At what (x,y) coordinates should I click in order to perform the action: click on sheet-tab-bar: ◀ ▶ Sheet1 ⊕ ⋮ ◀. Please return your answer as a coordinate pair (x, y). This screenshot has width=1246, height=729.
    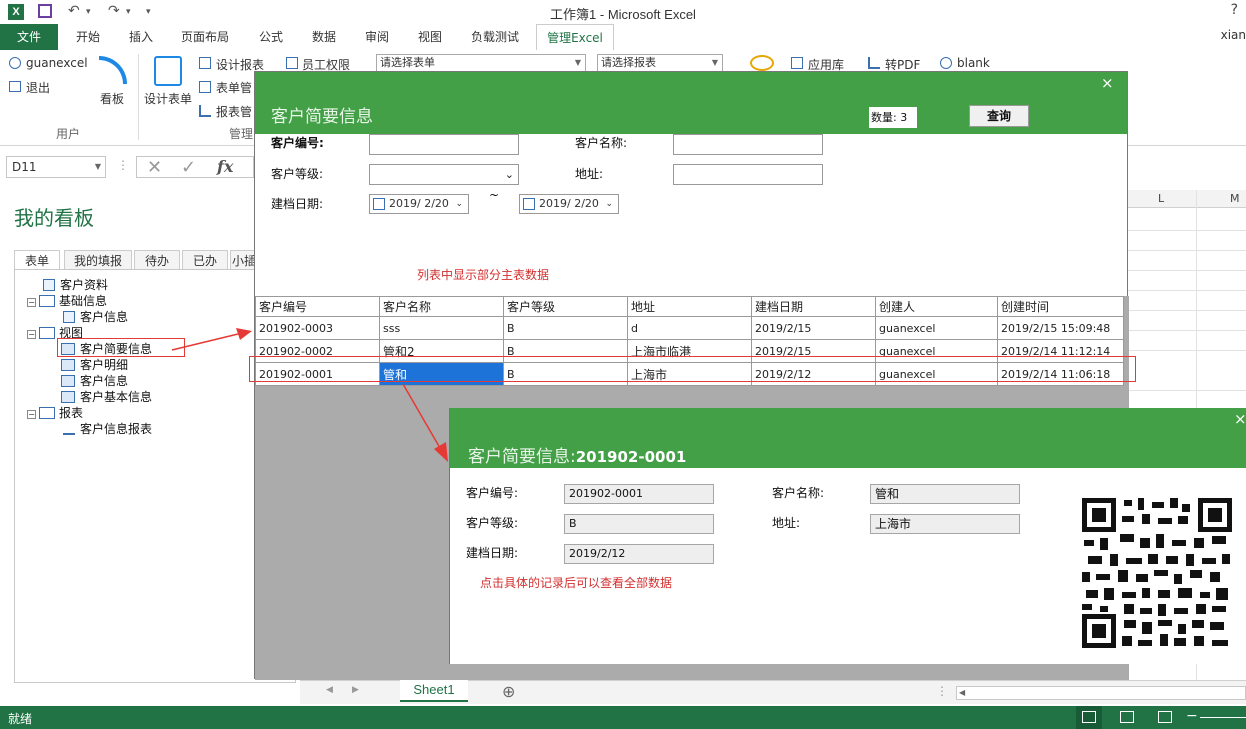
    Looking at the image, I should click on (773, 692).